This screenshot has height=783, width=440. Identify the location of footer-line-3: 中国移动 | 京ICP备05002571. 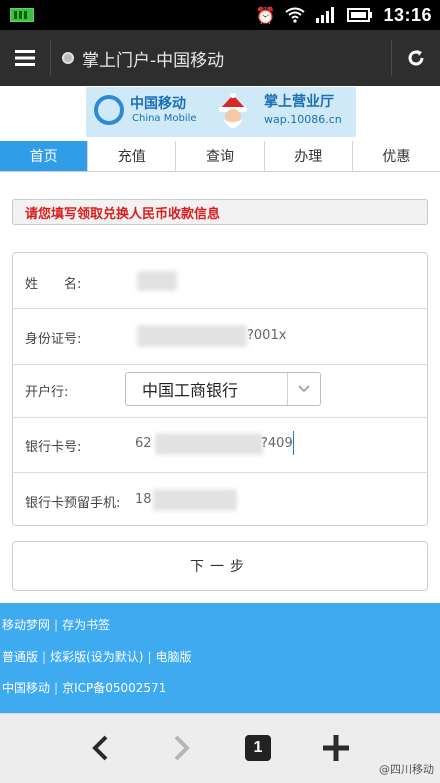
(84, 687).